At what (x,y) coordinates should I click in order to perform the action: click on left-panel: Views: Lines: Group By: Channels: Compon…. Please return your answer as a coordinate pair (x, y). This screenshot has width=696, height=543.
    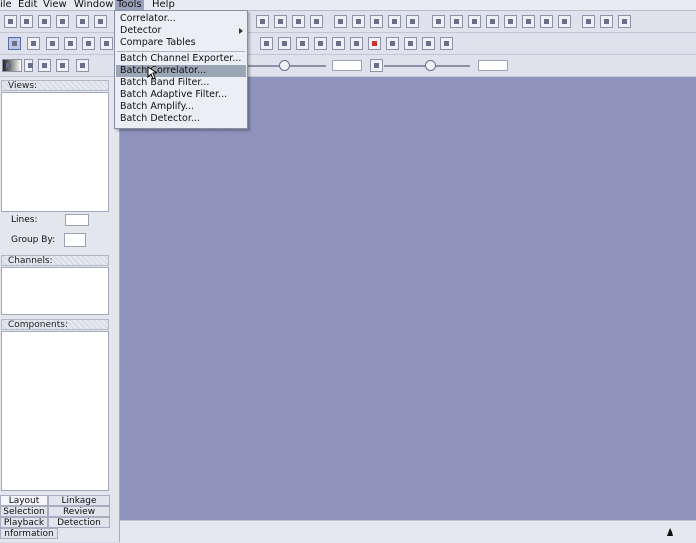
    Looking at the image, I should click on (60, 309).